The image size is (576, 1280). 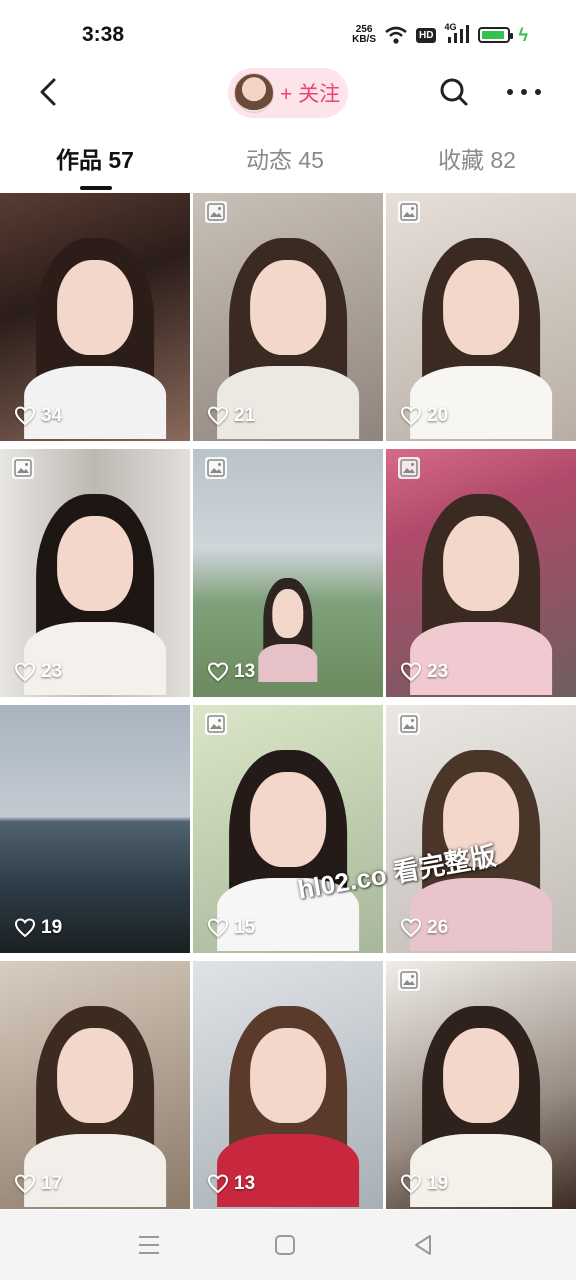 I want to click on back-icon, so click(x=50, y=92).